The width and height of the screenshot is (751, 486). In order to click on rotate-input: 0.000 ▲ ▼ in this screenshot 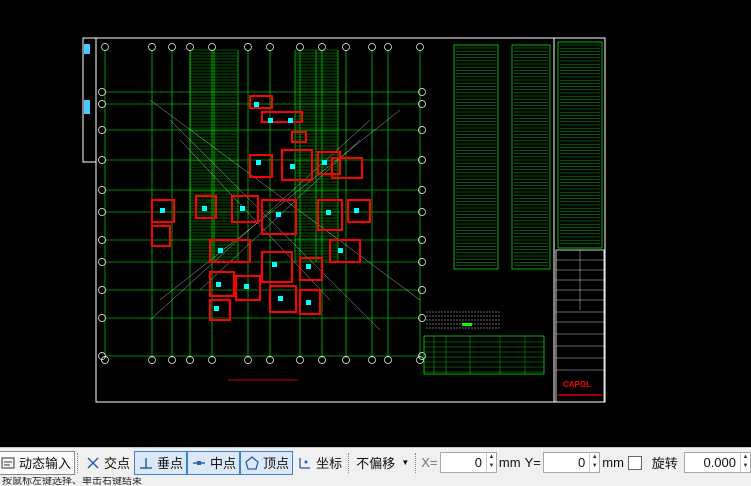, I will do `click(717, 462)`.